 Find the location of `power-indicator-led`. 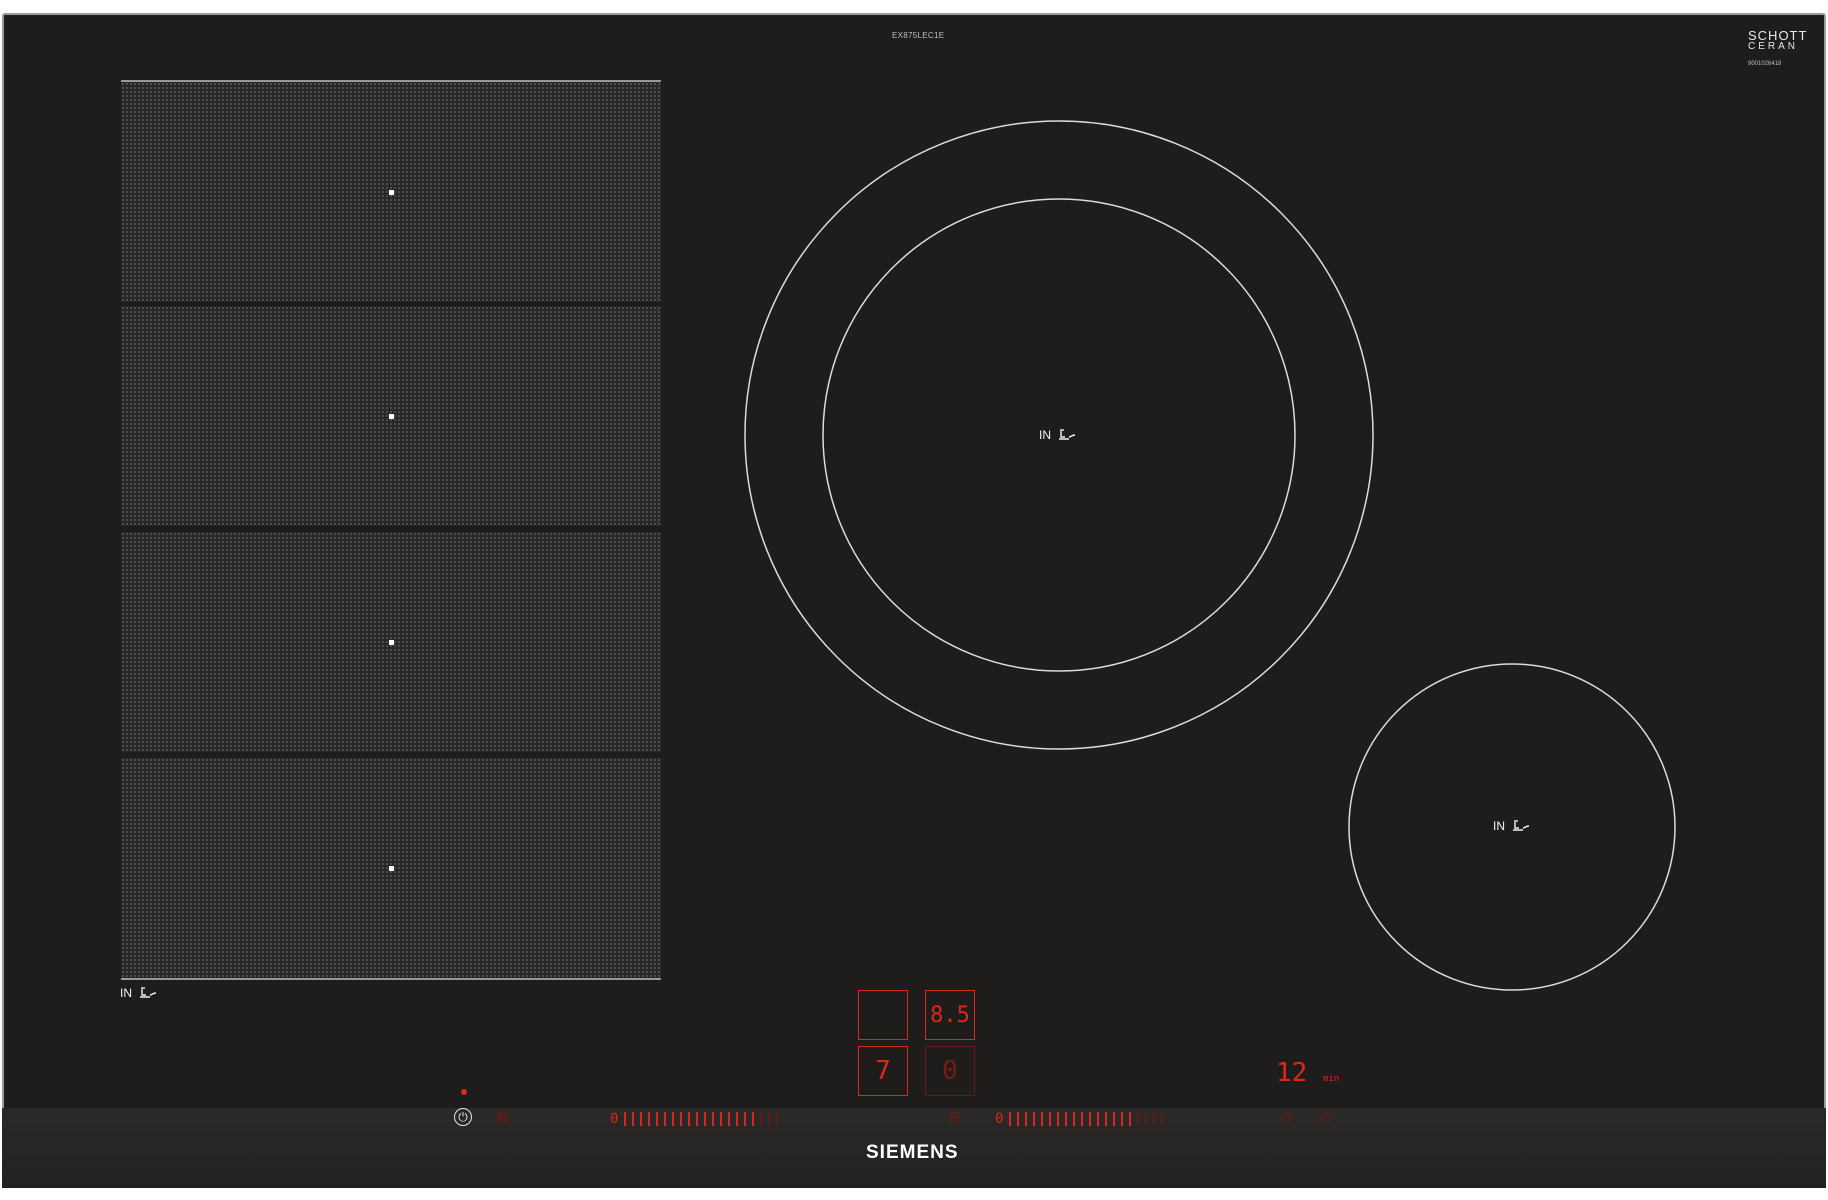

power-indicator-led is located at coordinates (464, 1092).